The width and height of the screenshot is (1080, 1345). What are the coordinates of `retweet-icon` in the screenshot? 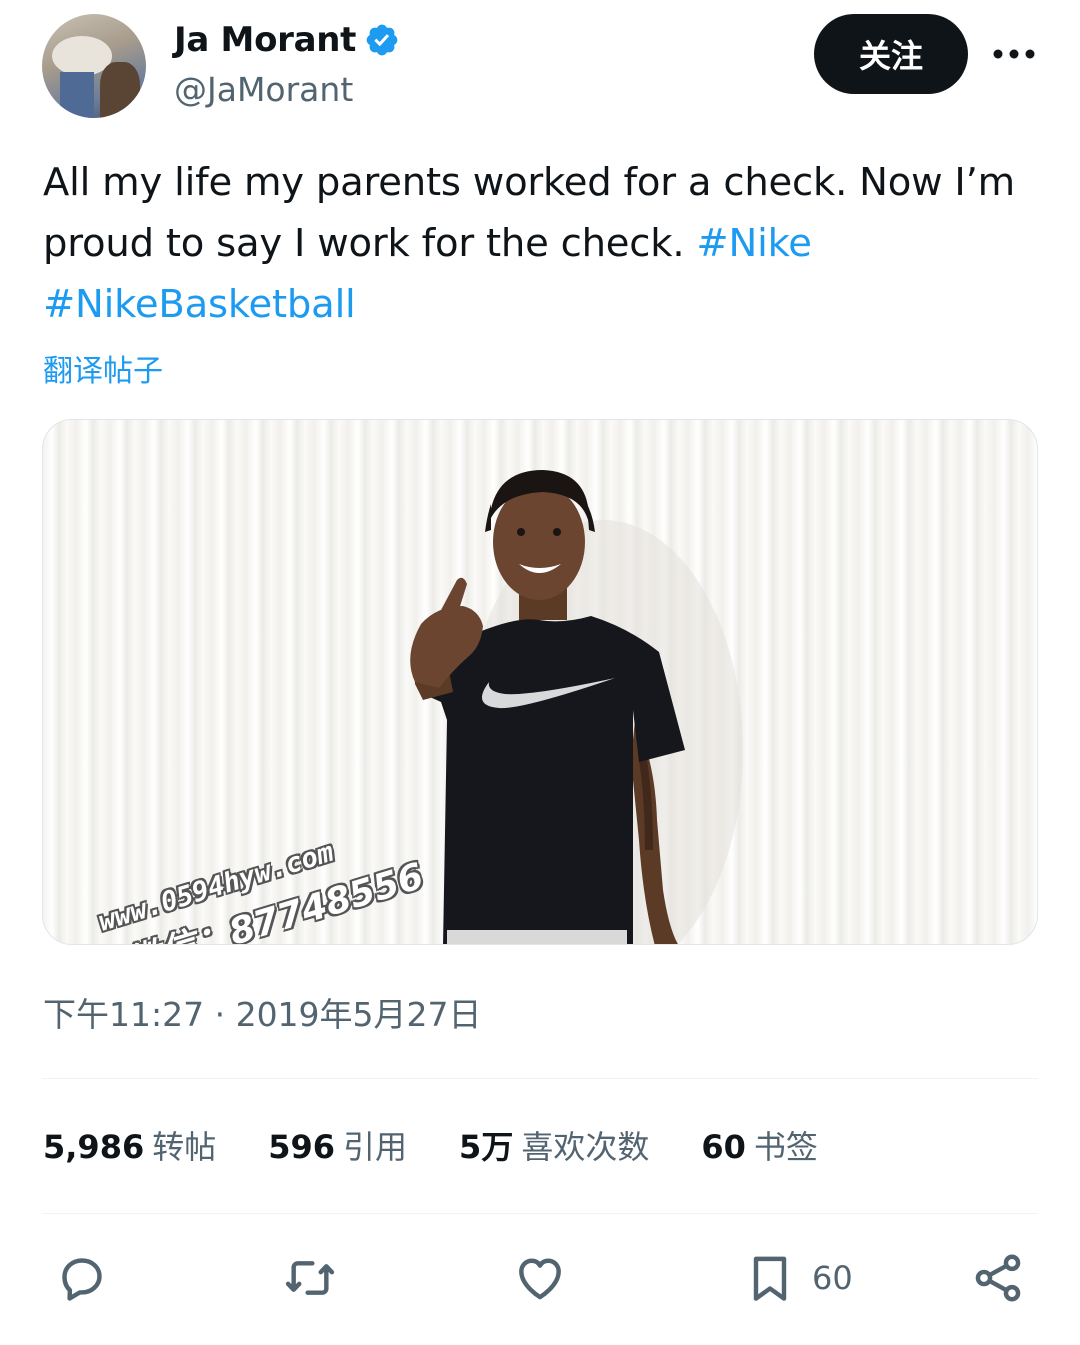 It's located at (310, 1278).